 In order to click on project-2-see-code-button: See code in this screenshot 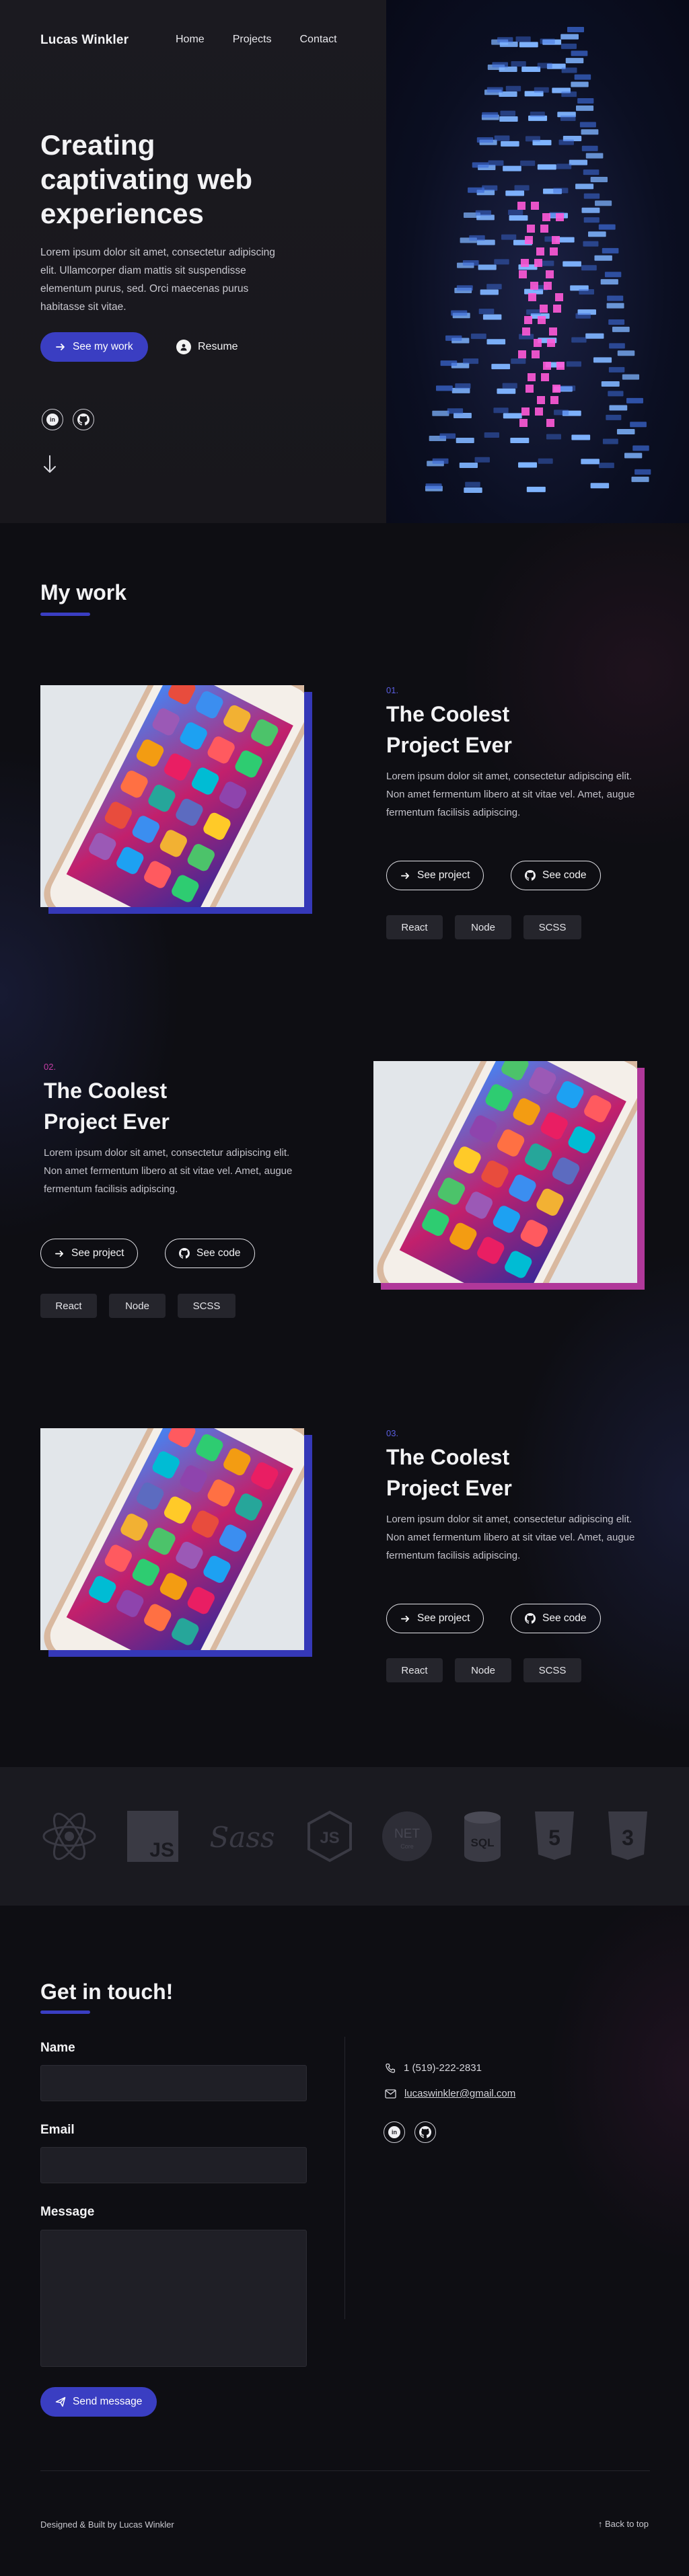, I will do `click(210, 1254)`.